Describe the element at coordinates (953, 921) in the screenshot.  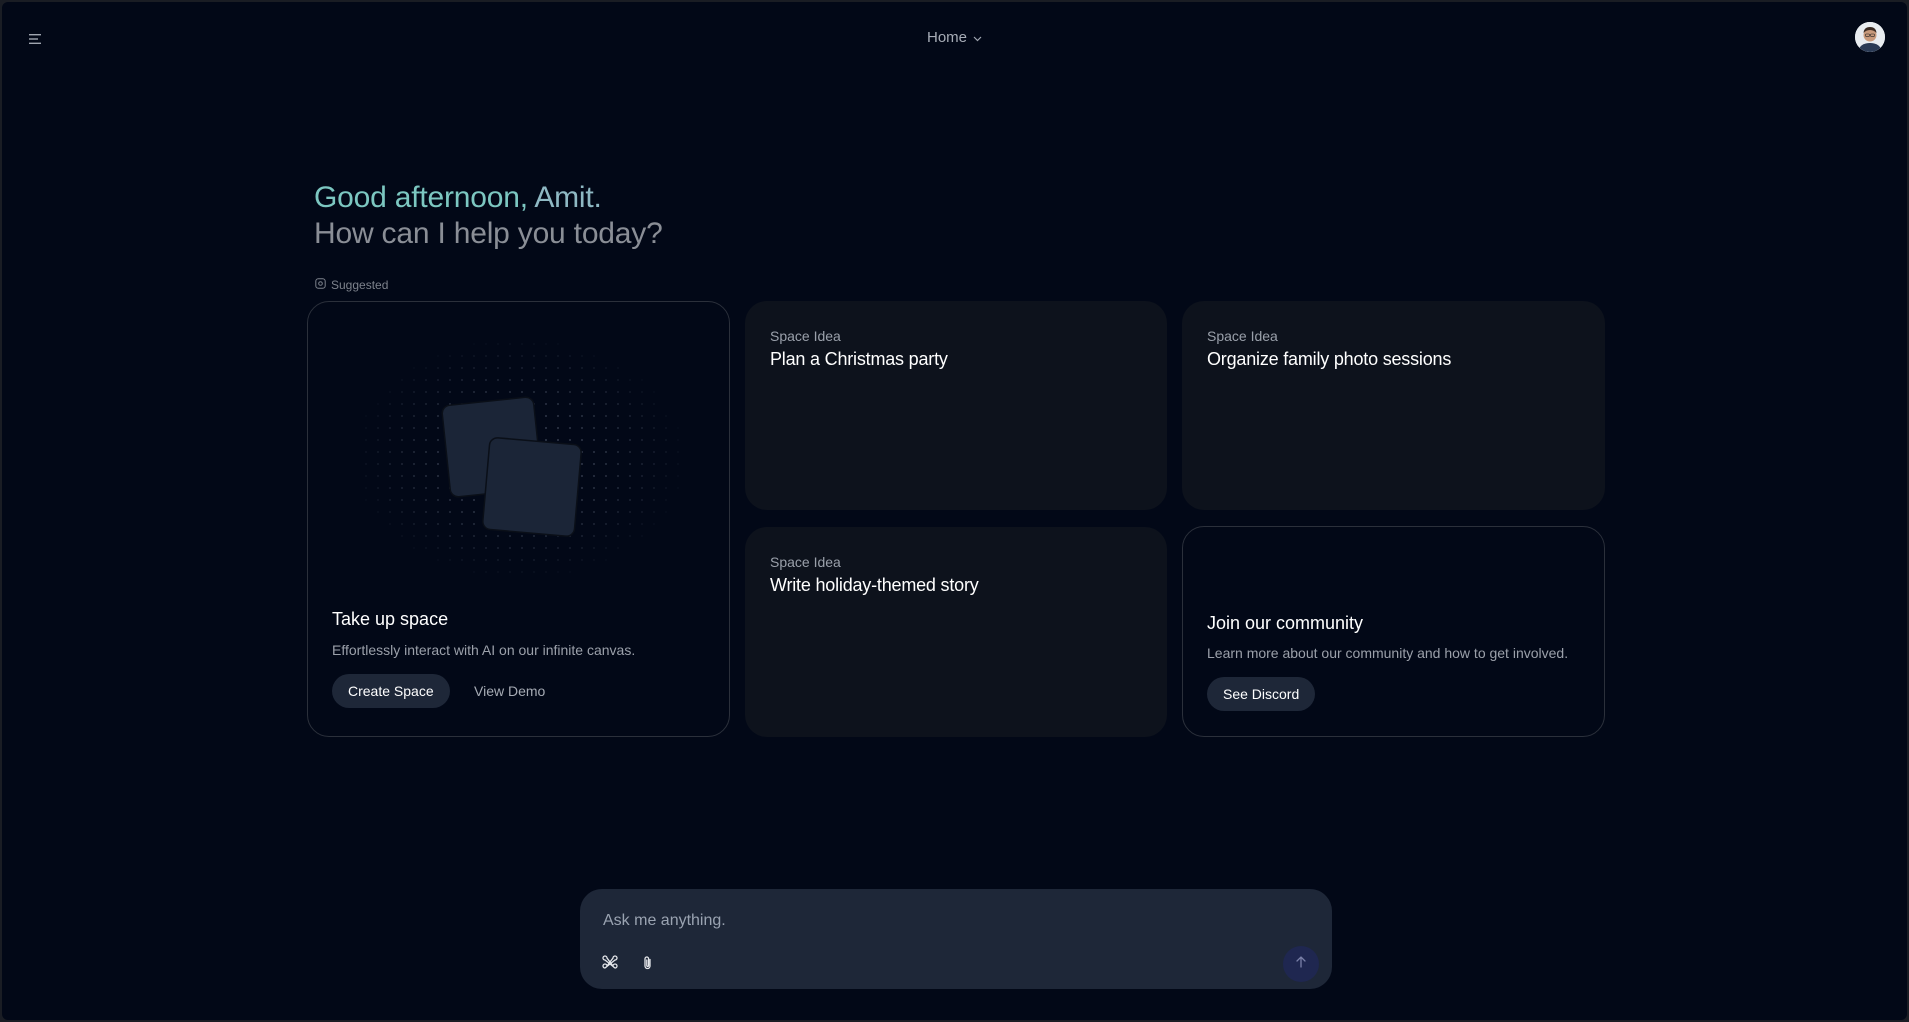
I see `chat-input` at that location.